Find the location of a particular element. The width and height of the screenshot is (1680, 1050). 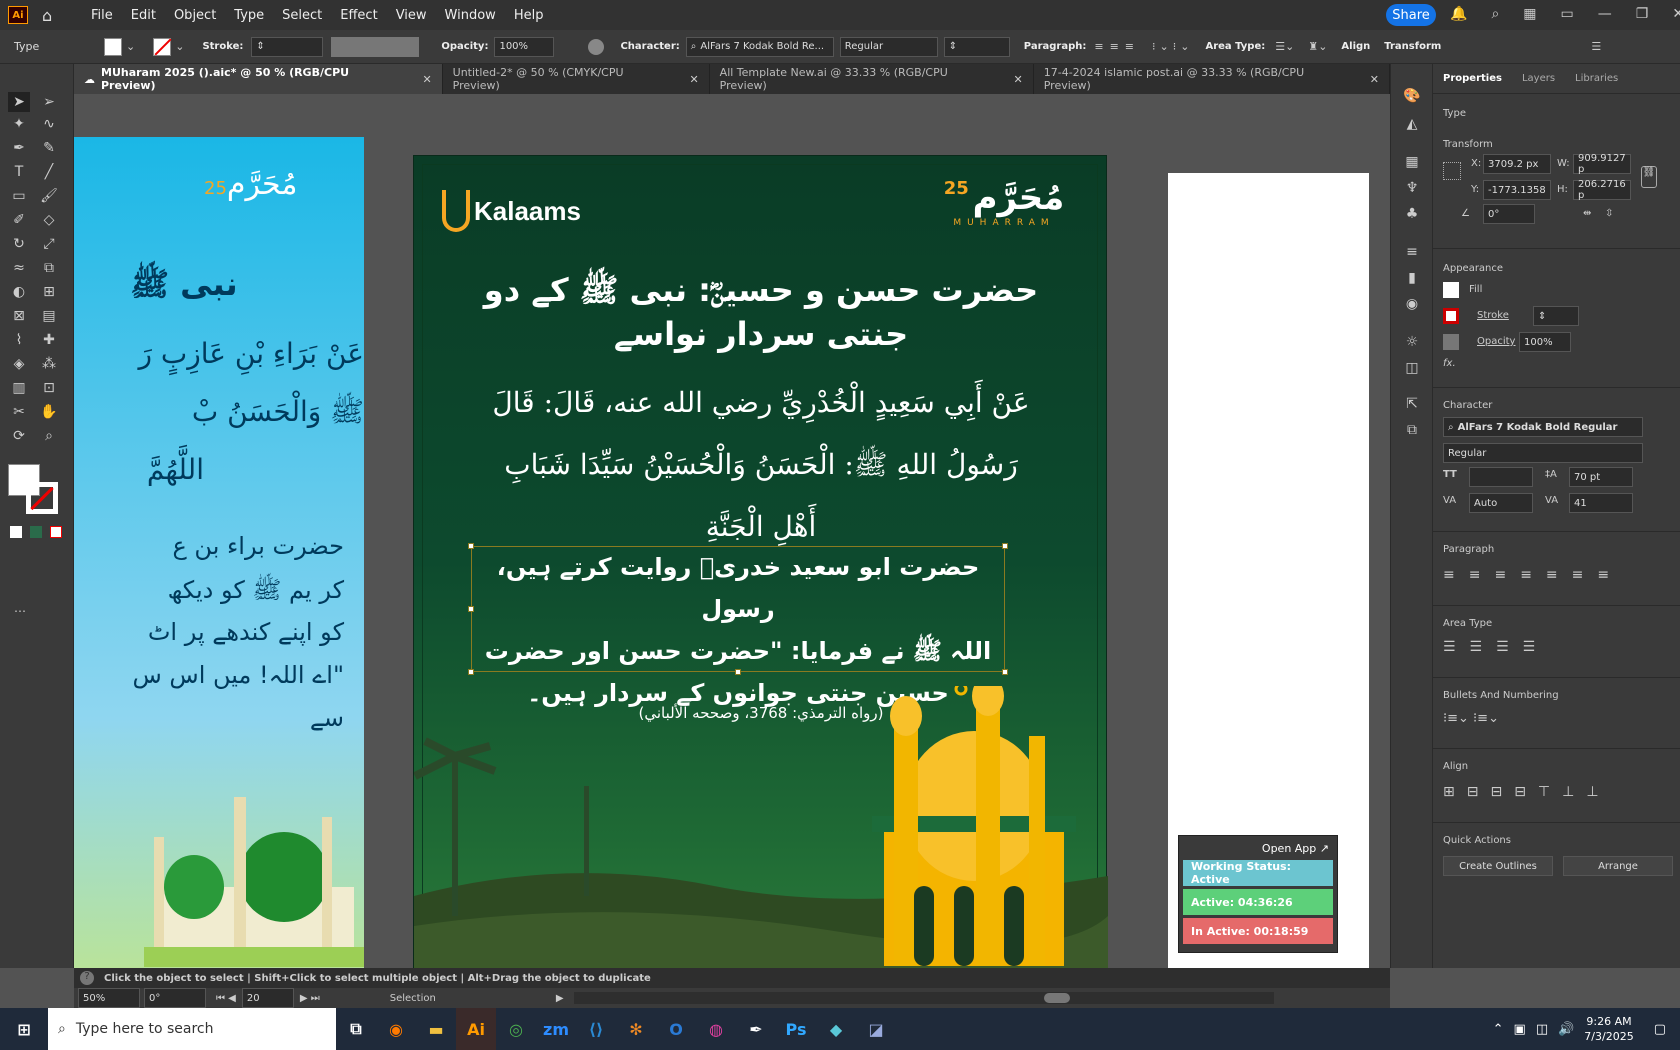

menu-window: Window is located at coordinates (470, 15).